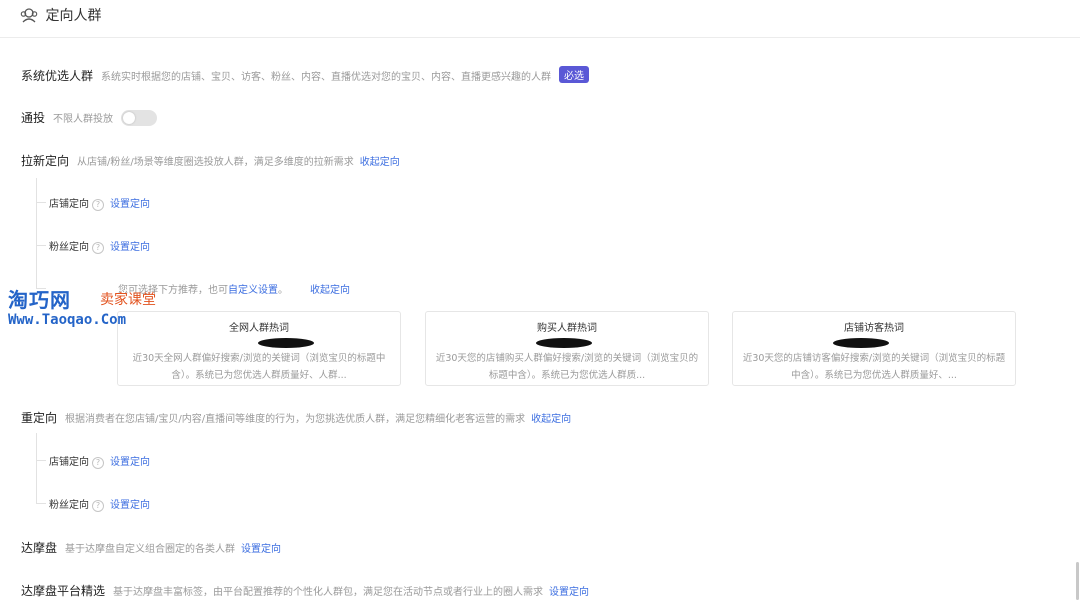  I want to click on tongtou-row: 通投 不限人群投放, so click(89, 117).